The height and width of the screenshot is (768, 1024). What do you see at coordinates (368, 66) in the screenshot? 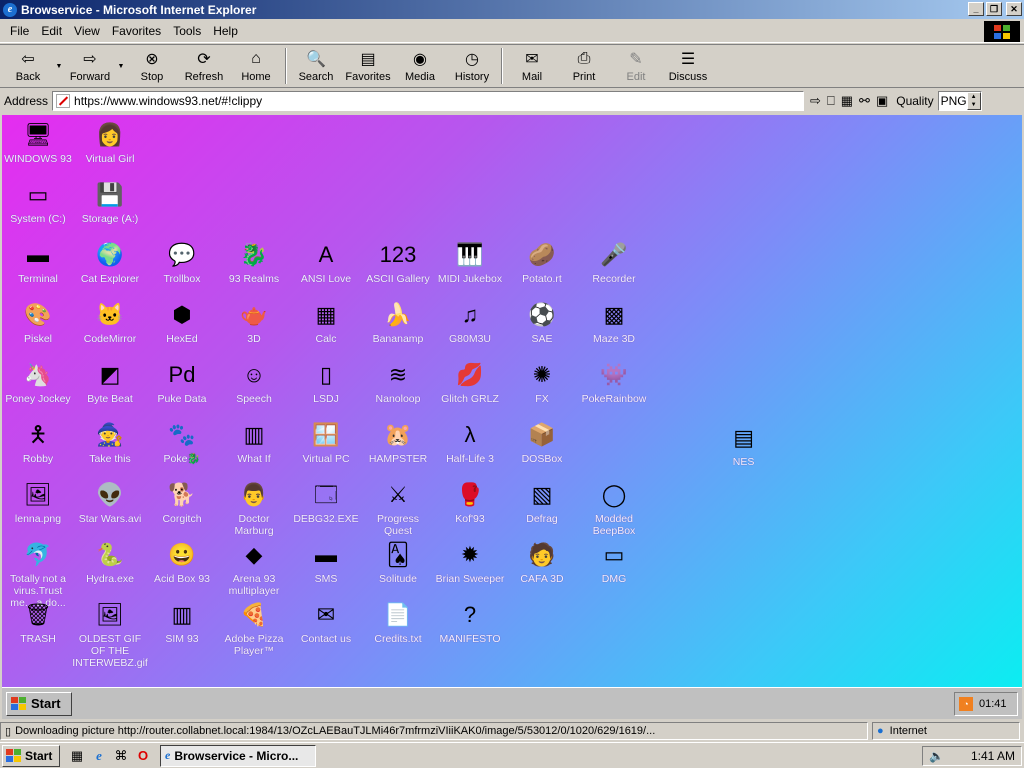
I see `favorites-button: ▤ Favorites` at bounding box center [368, 66].